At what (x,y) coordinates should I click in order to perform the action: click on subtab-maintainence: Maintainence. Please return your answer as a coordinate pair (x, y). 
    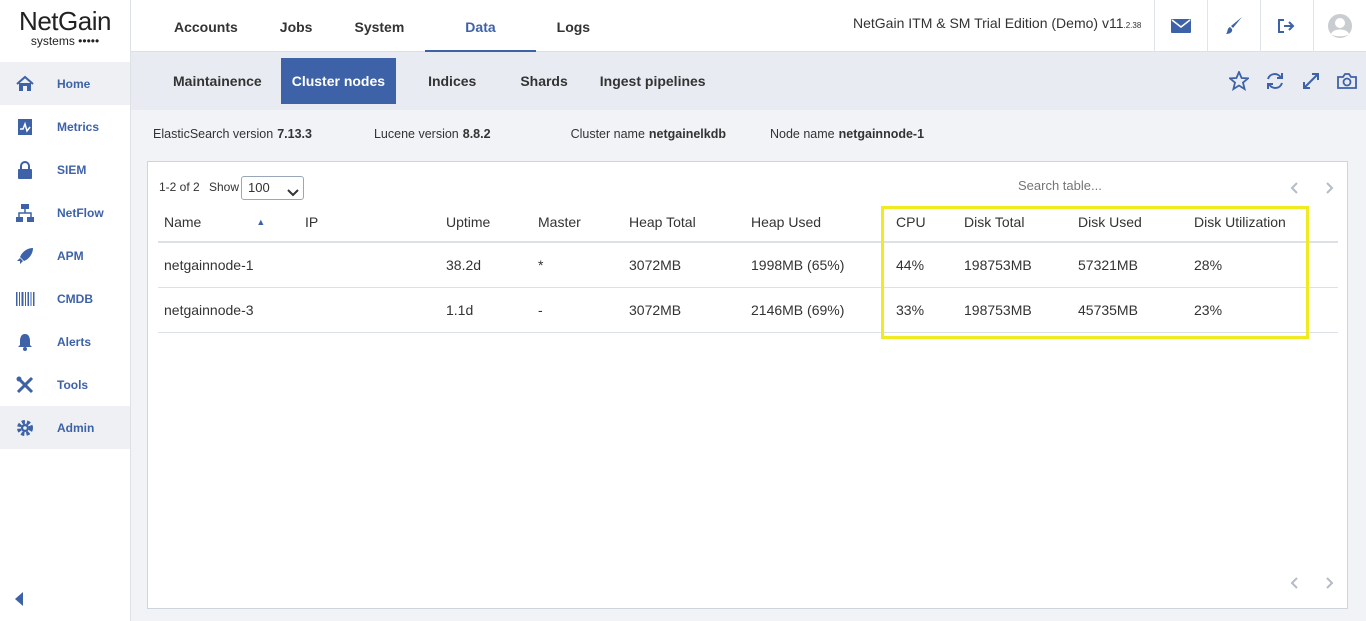
    Looking at the image, I should click on (217, 81).